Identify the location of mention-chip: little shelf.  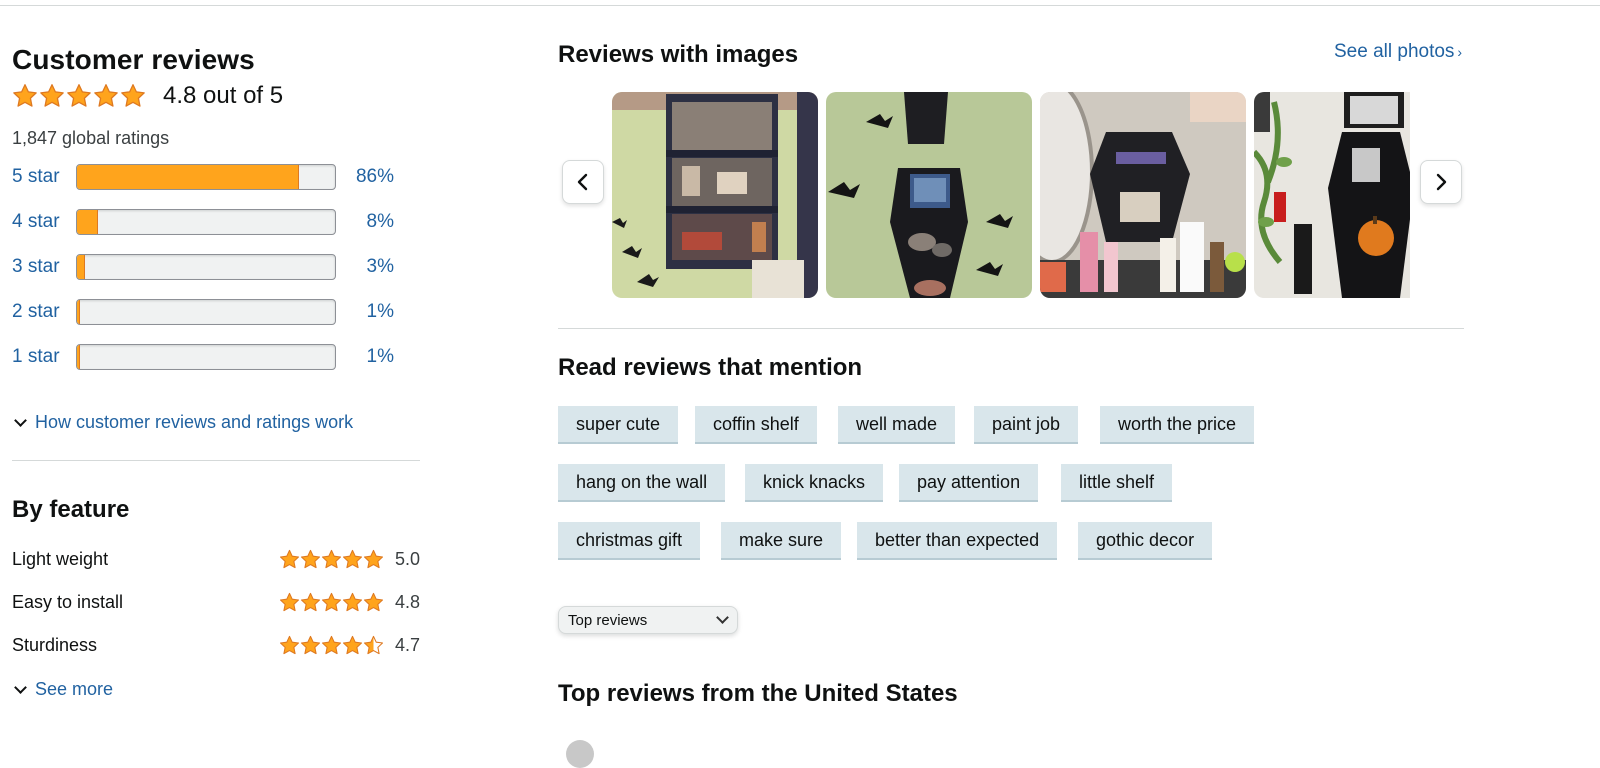
(1117, 483).